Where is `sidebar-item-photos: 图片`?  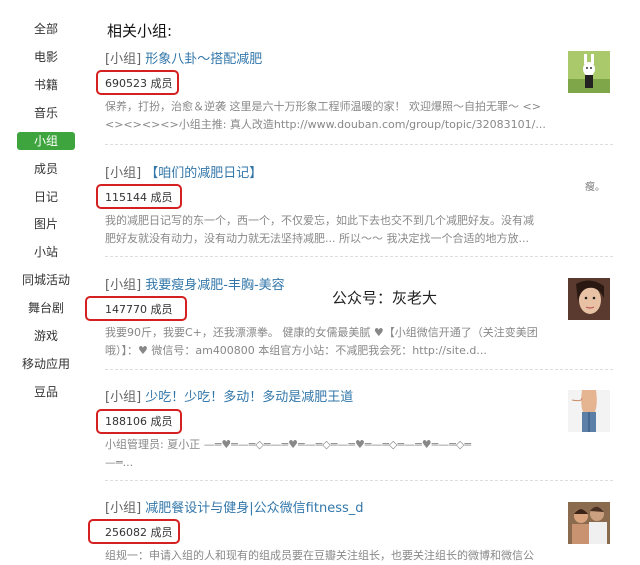 sidebar-item-photos: 图片 is located at coordinates (46, 224).